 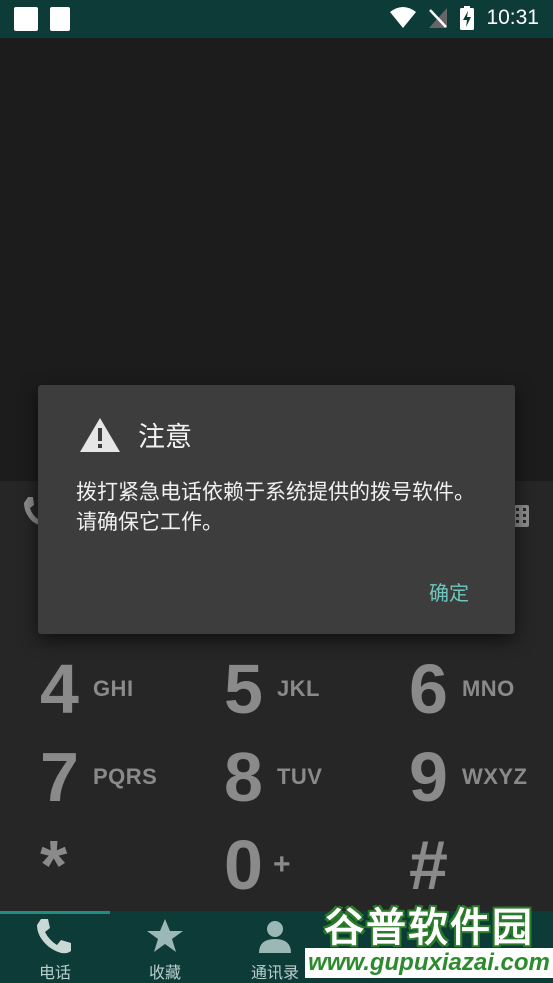 I want to click on key-8: 8 TUV, so click(x=273, y=777).